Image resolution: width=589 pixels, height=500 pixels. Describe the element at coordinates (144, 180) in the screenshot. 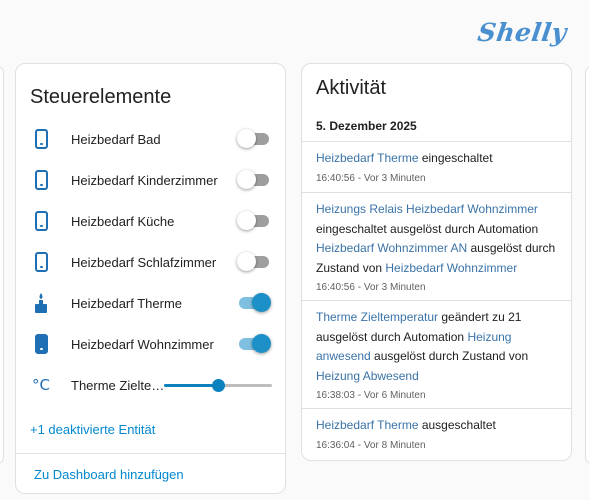

I see `control-label: Heizbedarf Kinderzimmer` at that location.